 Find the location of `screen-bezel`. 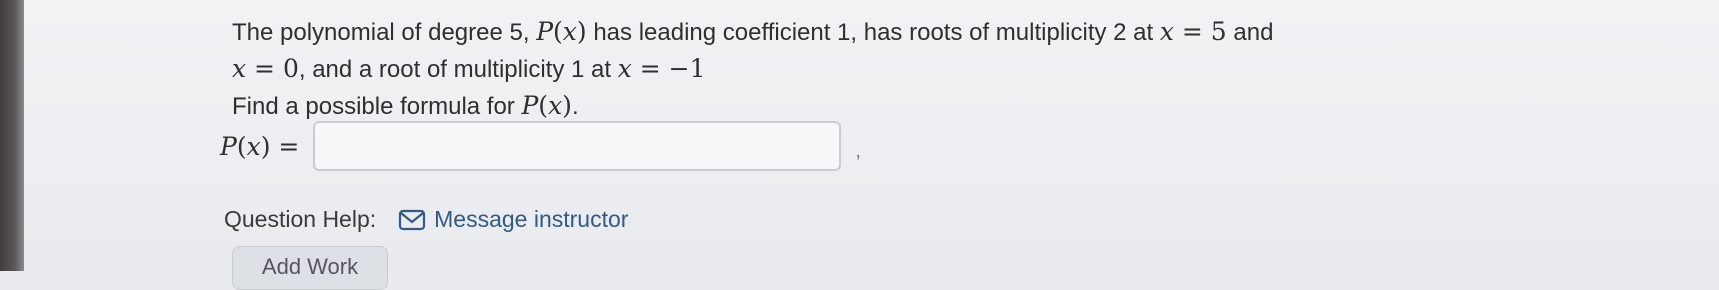

screen-bezel is located at coordinates (12, 135).